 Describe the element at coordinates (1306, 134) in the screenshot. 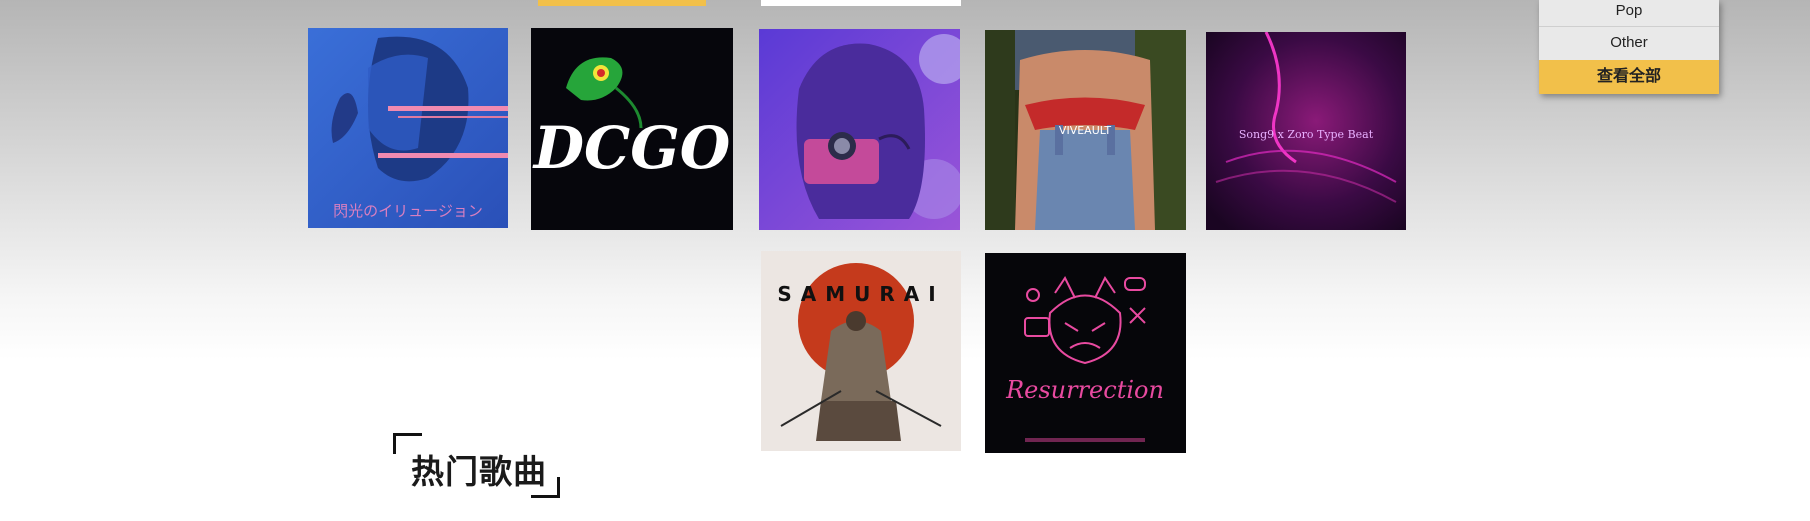

I see `cover-text: Song9 x Zoro Type Beat` at that location.